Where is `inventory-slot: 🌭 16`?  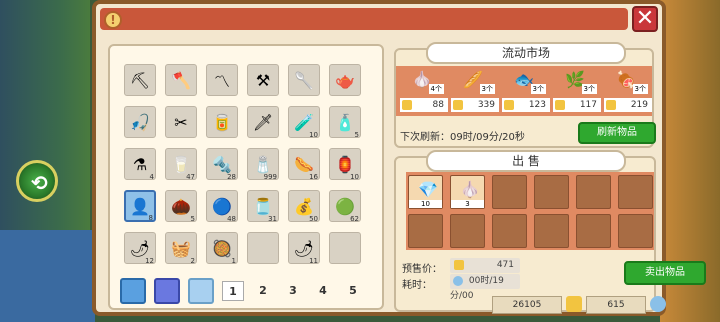
inventory-slot: 🌭 16 is located at coordinates (304, 164).